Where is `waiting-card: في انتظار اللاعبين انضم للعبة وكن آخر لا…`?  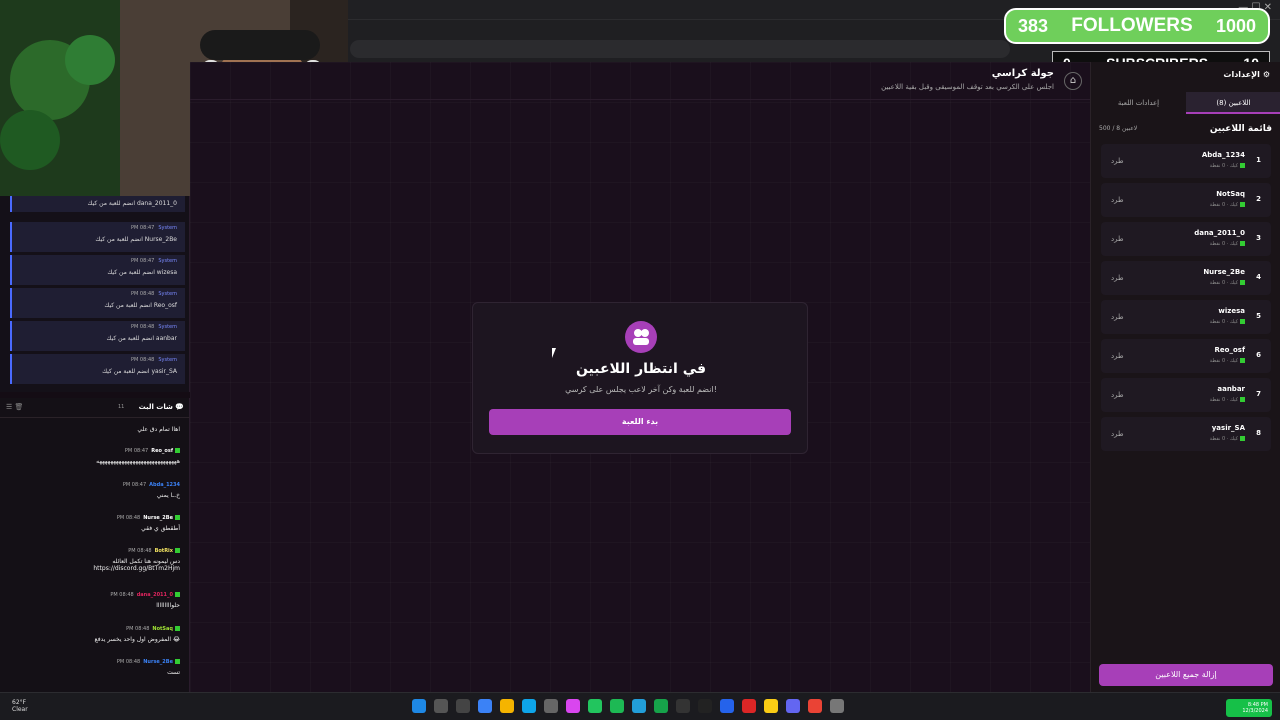
waiting-card: في انتظار اللاعبين انضم للعبة وكن آخر لا… is located at coordinates (640, 378).